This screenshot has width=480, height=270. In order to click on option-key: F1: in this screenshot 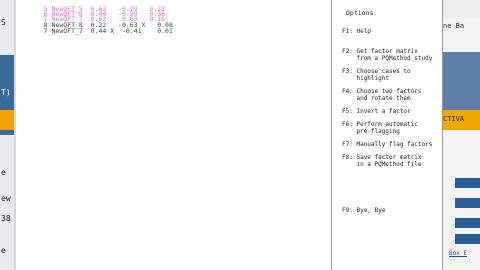, I will do `click(347, 31)`.